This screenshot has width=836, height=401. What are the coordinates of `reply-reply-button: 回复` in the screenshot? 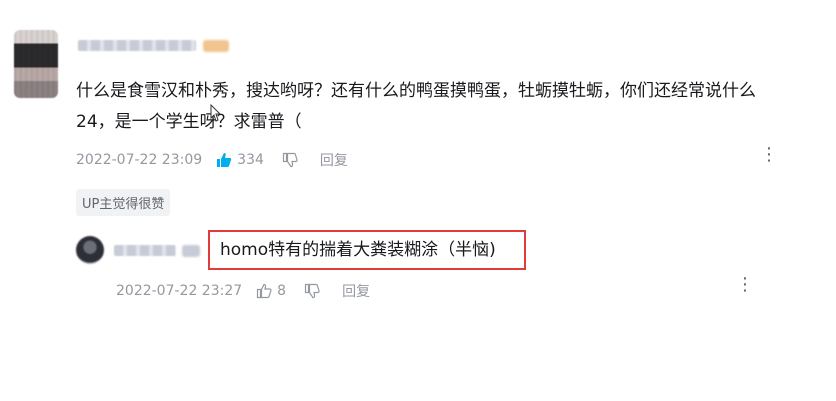 It's located at (356, 291).